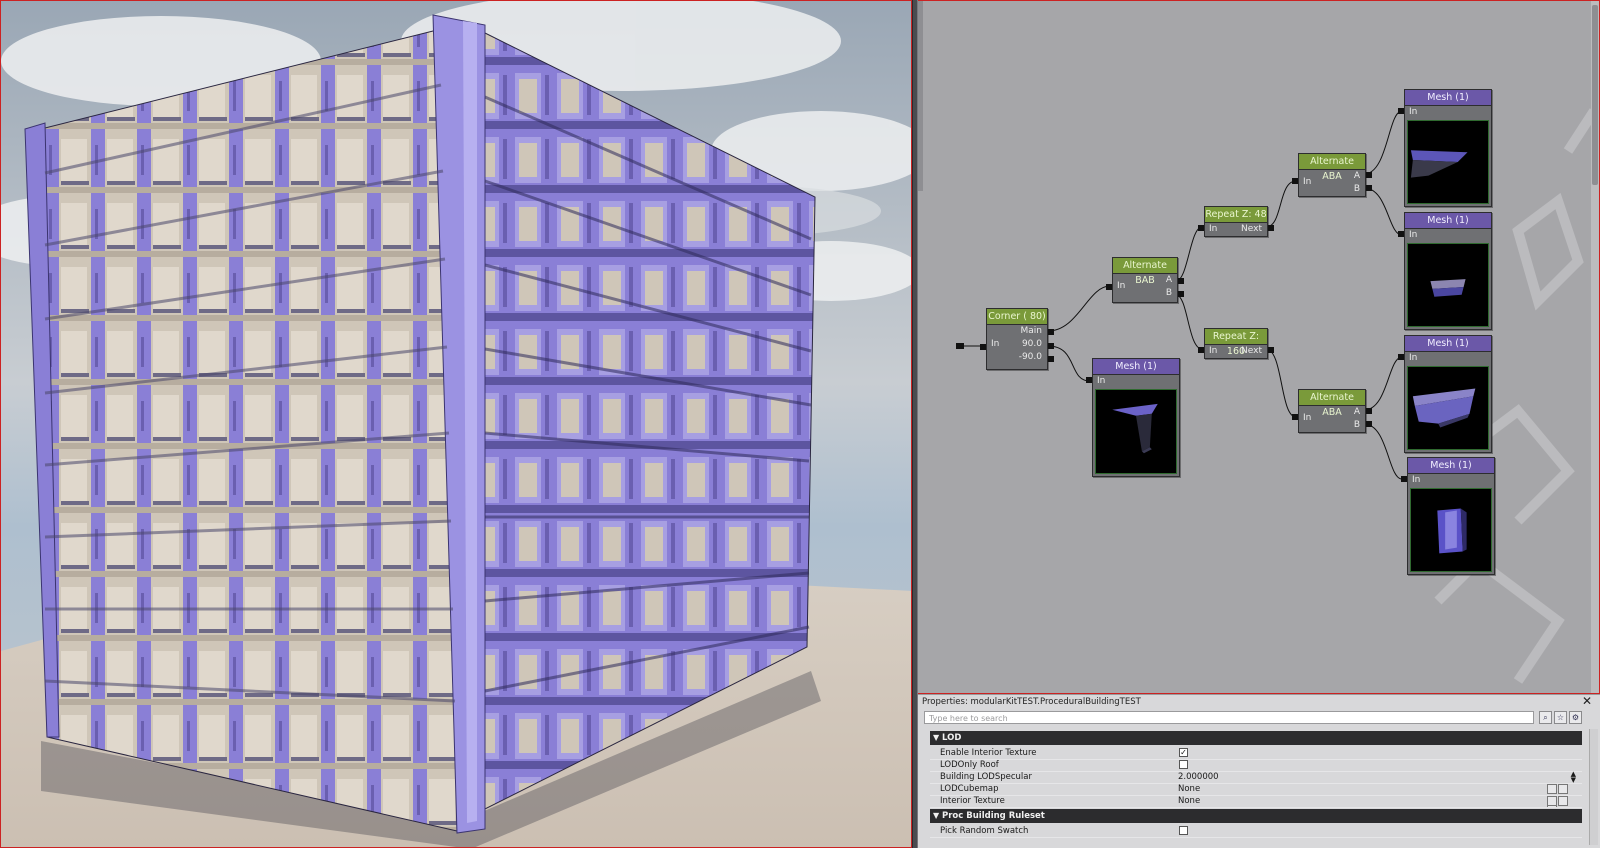 The width and height of the screenshot is (1600, 848). I want to click on node-title: Repeat Z: 48, so click(1236, 215).